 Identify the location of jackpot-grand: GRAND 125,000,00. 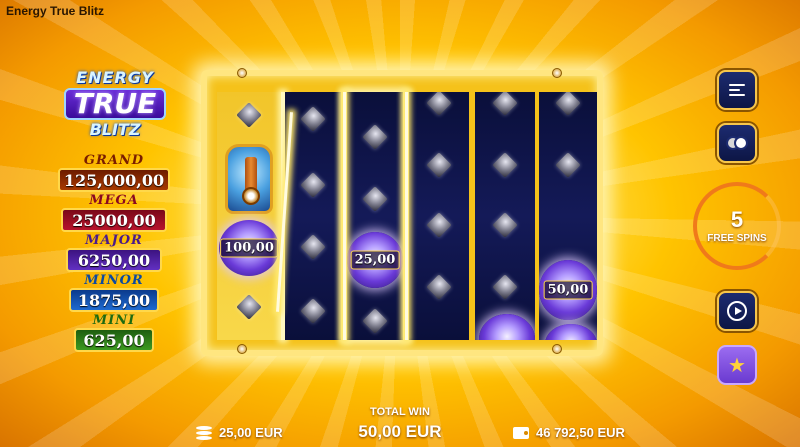
(114, 173).